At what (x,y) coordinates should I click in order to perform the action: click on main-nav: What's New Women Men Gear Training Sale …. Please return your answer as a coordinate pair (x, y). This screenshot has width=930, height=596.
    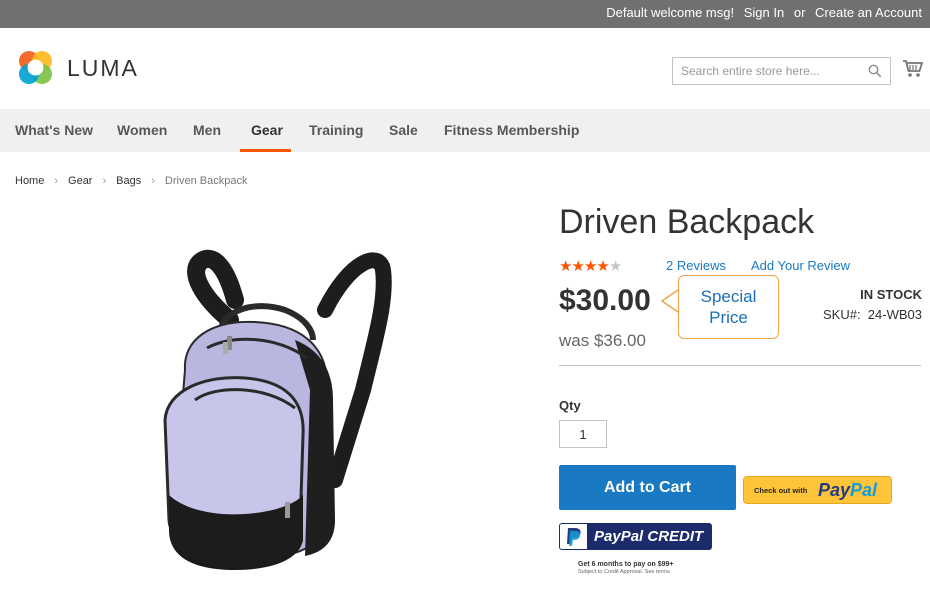
    Looking at the image, I should click on (465, 130).